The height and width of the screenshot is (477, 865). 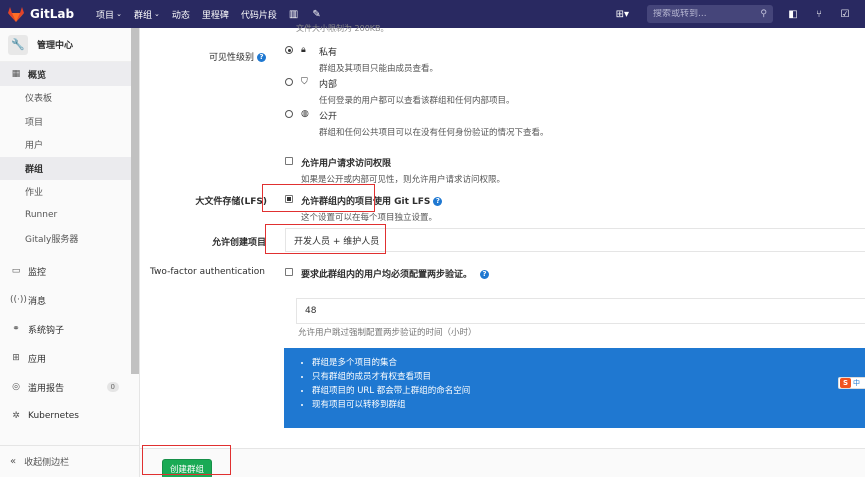 I want to click on sidebar-item-monitoring: ▭ 监控, so click(x=69, y=271).